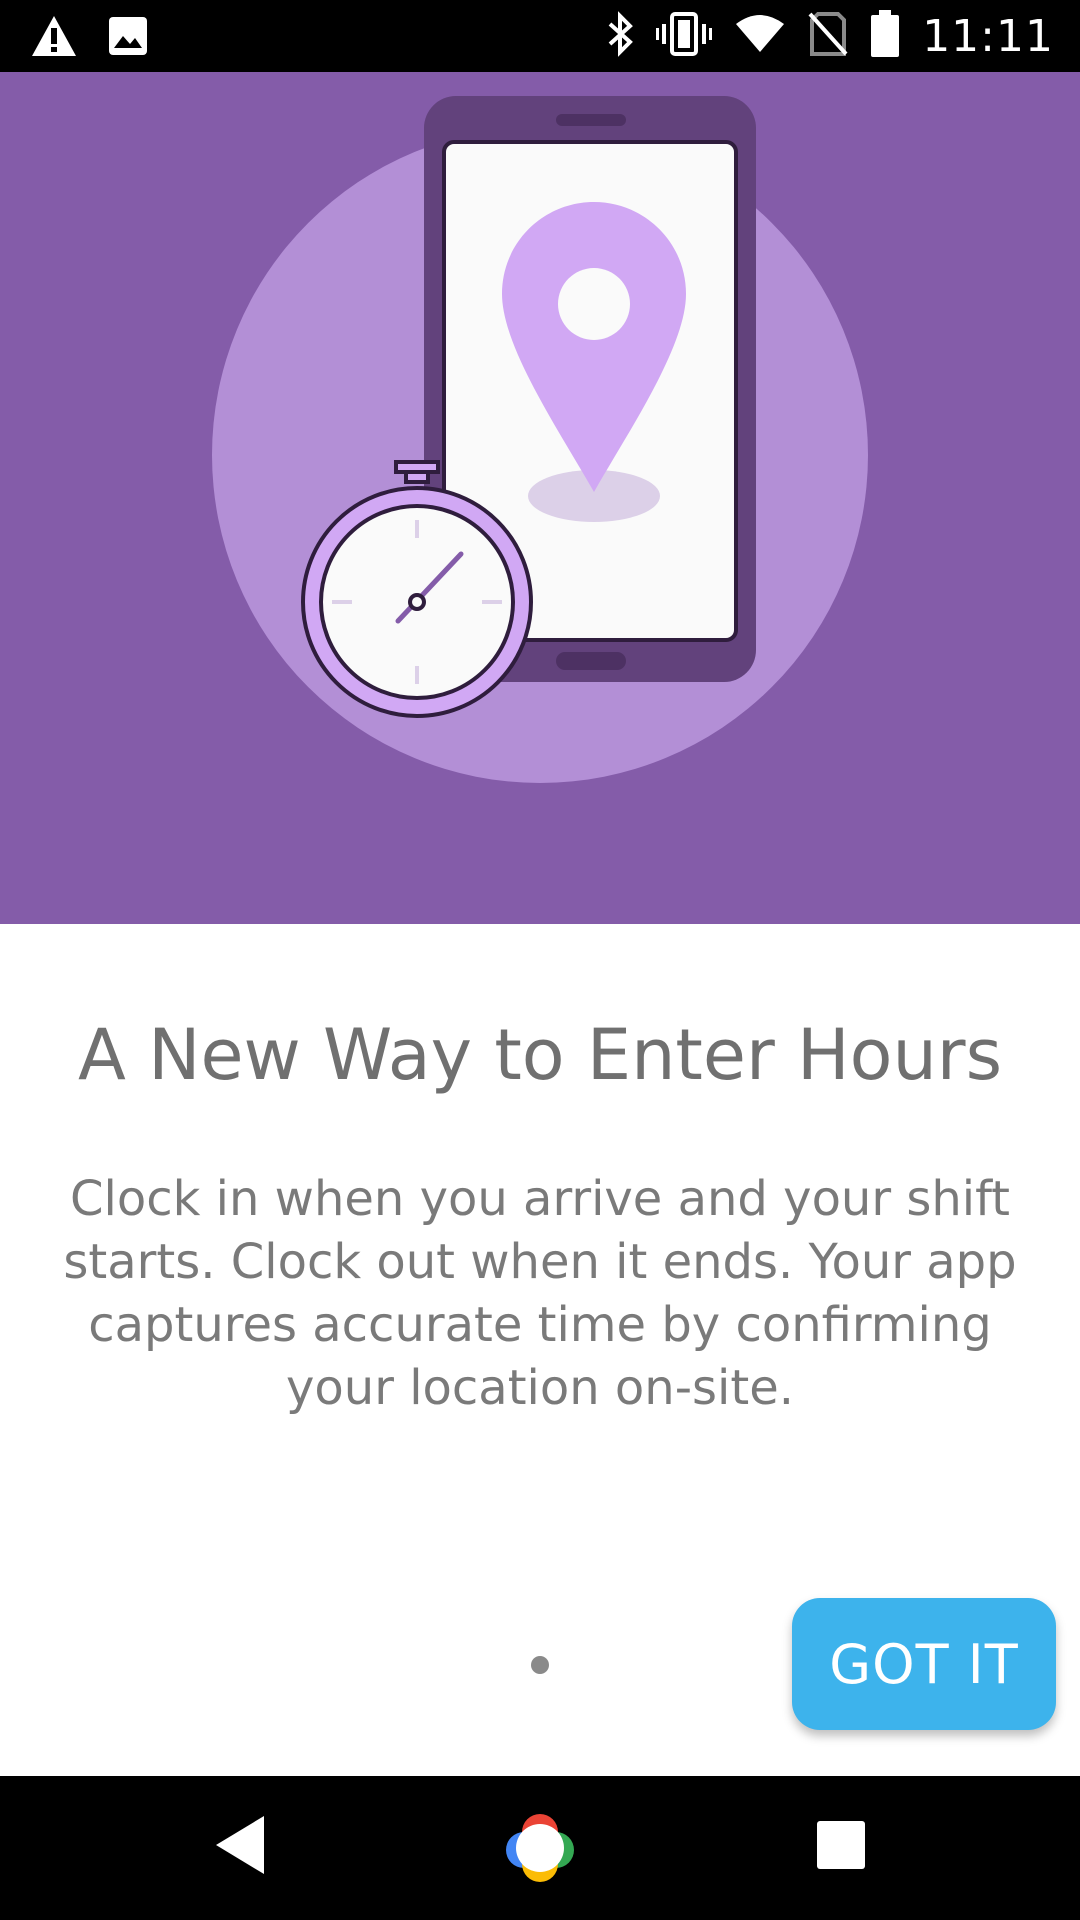 This screenshot has height=1920, width=1080. I want to click on navigation-bar, so click(540, 1848).